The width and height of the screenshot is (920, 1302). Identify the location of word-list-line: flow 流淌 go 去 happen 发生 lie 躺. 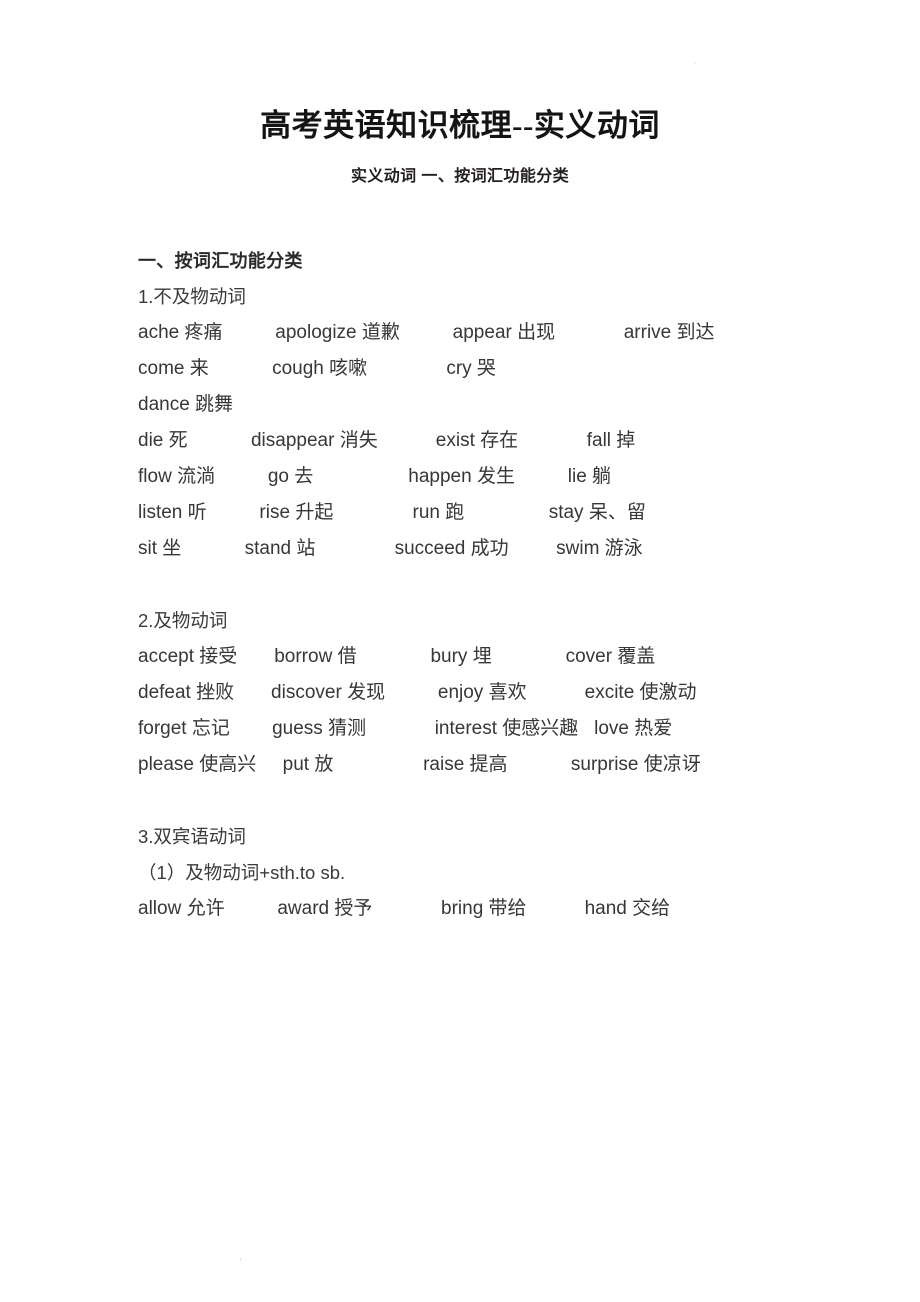
(375, 476).